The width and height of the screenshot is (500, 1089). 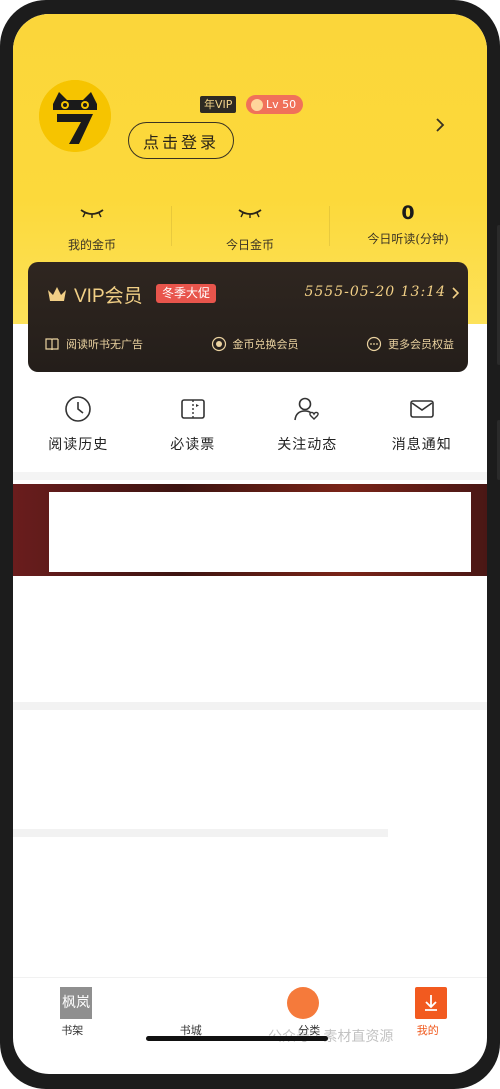 I want to click on stat-my-coins: 我的金币, so click(x=92, y=227).